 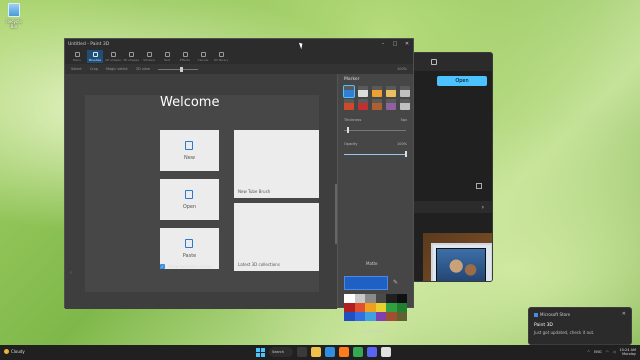 What do you see at coordinates (185, 59) in the screenshot?
I see `tool-label: Effects` at bounding box center [185, 59].